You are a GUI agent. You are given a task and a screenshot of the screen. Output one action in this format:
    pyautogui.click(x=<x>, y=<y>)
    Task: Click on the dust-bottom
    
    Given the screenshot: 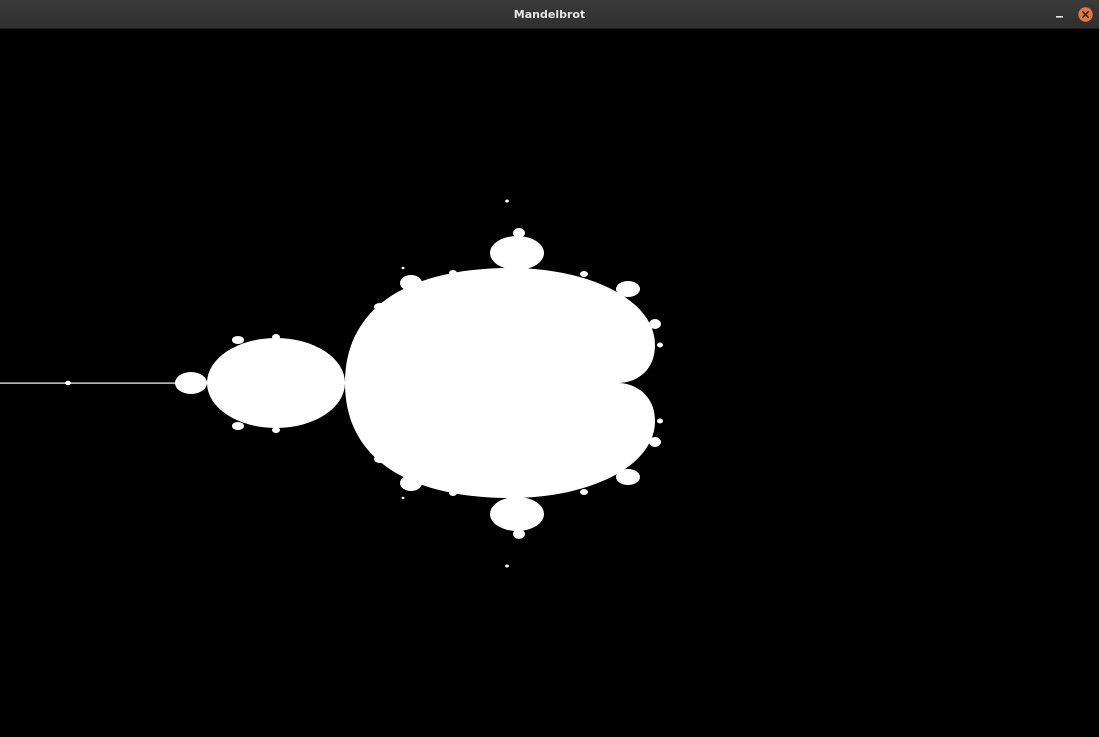 What is the action you would take?
    pyautogui.click(x=507, y=566)
    